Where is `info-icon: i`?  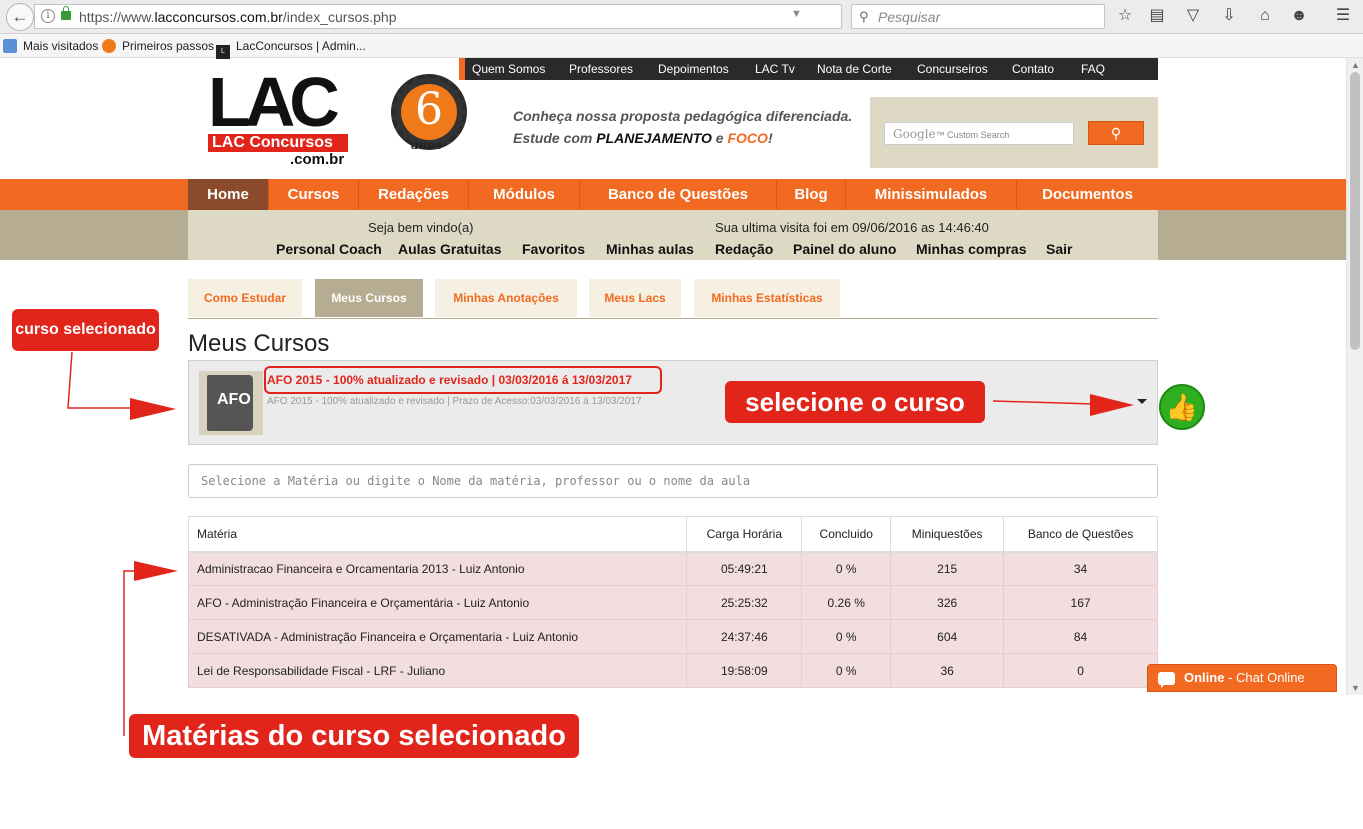 info-icon: i is located at coordinates (48, 16).